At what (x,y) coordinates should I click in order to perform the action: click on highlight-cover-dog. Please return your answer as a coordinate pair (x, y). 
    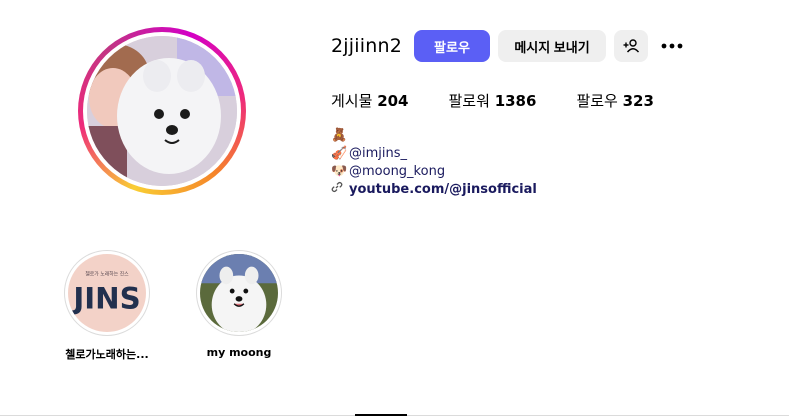
    Looking at the image, I should click on (239, 293).